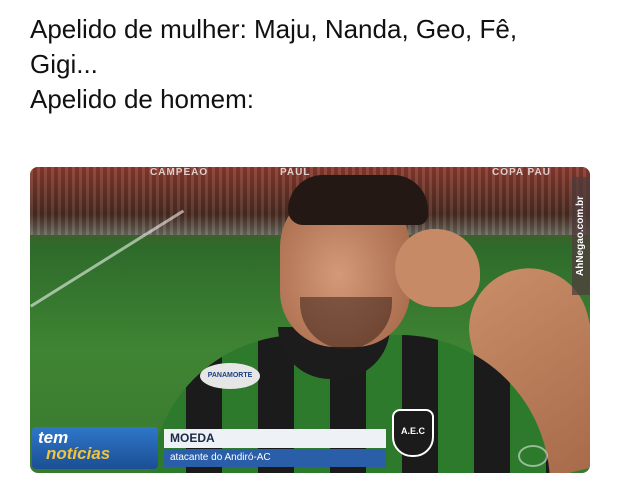  Describe the element at coordinates (142, 99) in the screenshot. I see `caption-line-3: Apelido de homem:` at that location.